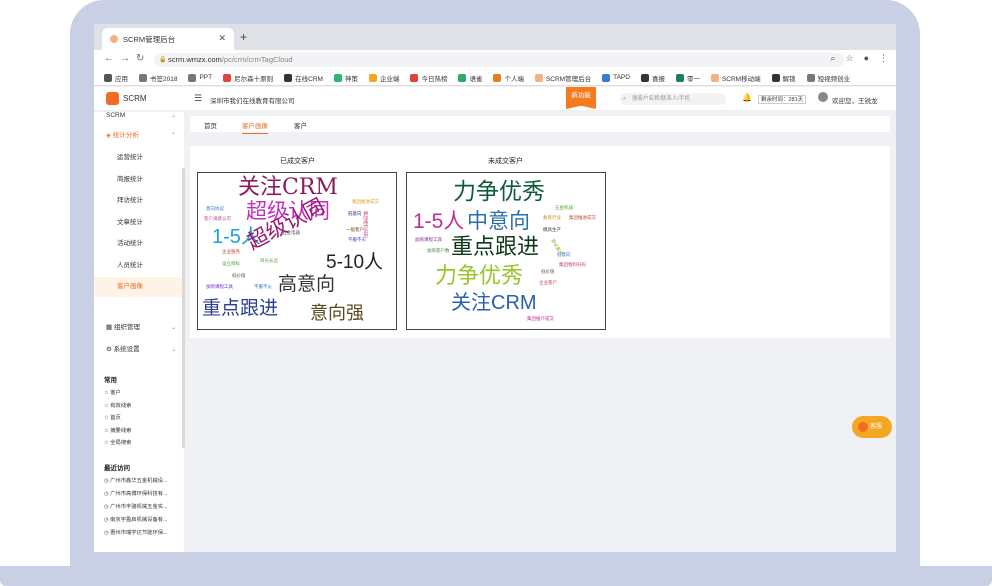 The image size is (992, 586). What do you see at coordinates (288, 77) in the screenshot?
I see `bookmark-icon` at bounding box center [288, 77].